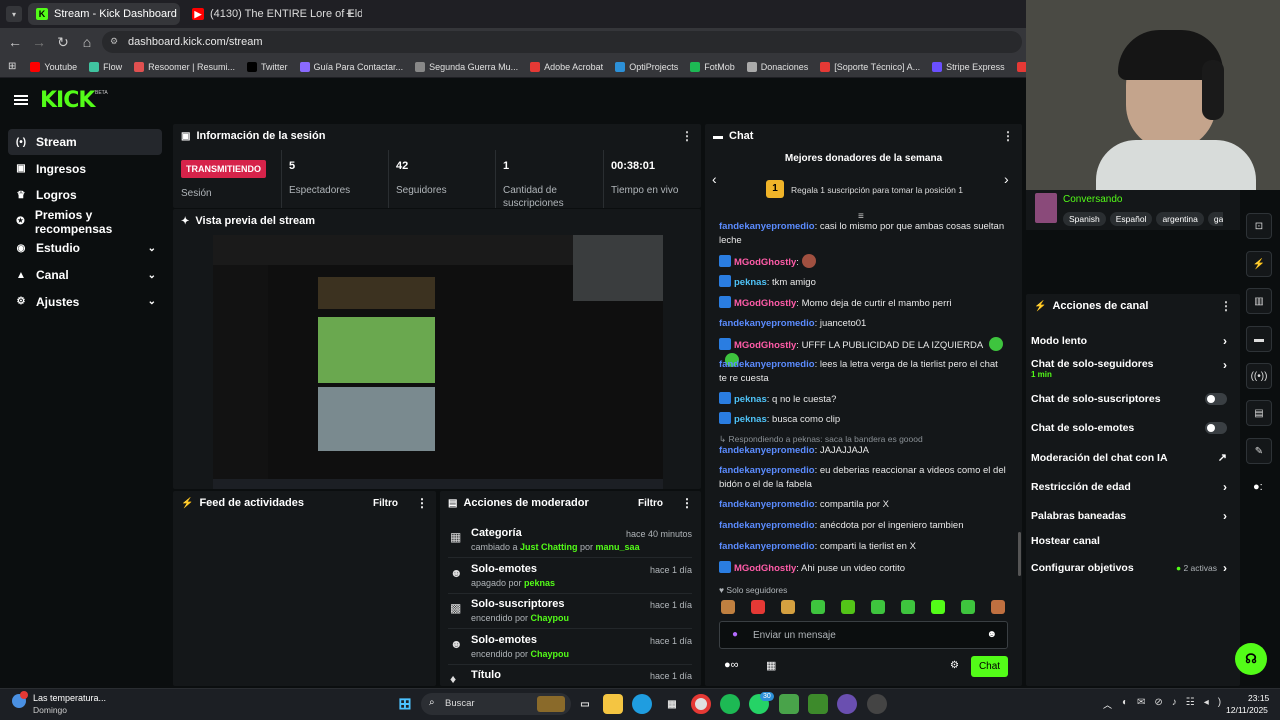 The height and width of the screenshot is (720, 1280). Describe the element at coordinates (1129, 568) in the screenshot. I see `channel-action-8: Configurar objetivos ● 2 activas ›` at that location.